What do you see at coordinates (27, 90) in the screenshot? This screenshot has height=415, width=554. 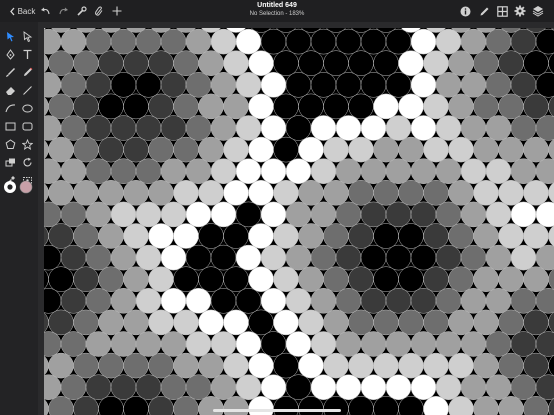 I see `line-tool` at bounding box center [27, 90].